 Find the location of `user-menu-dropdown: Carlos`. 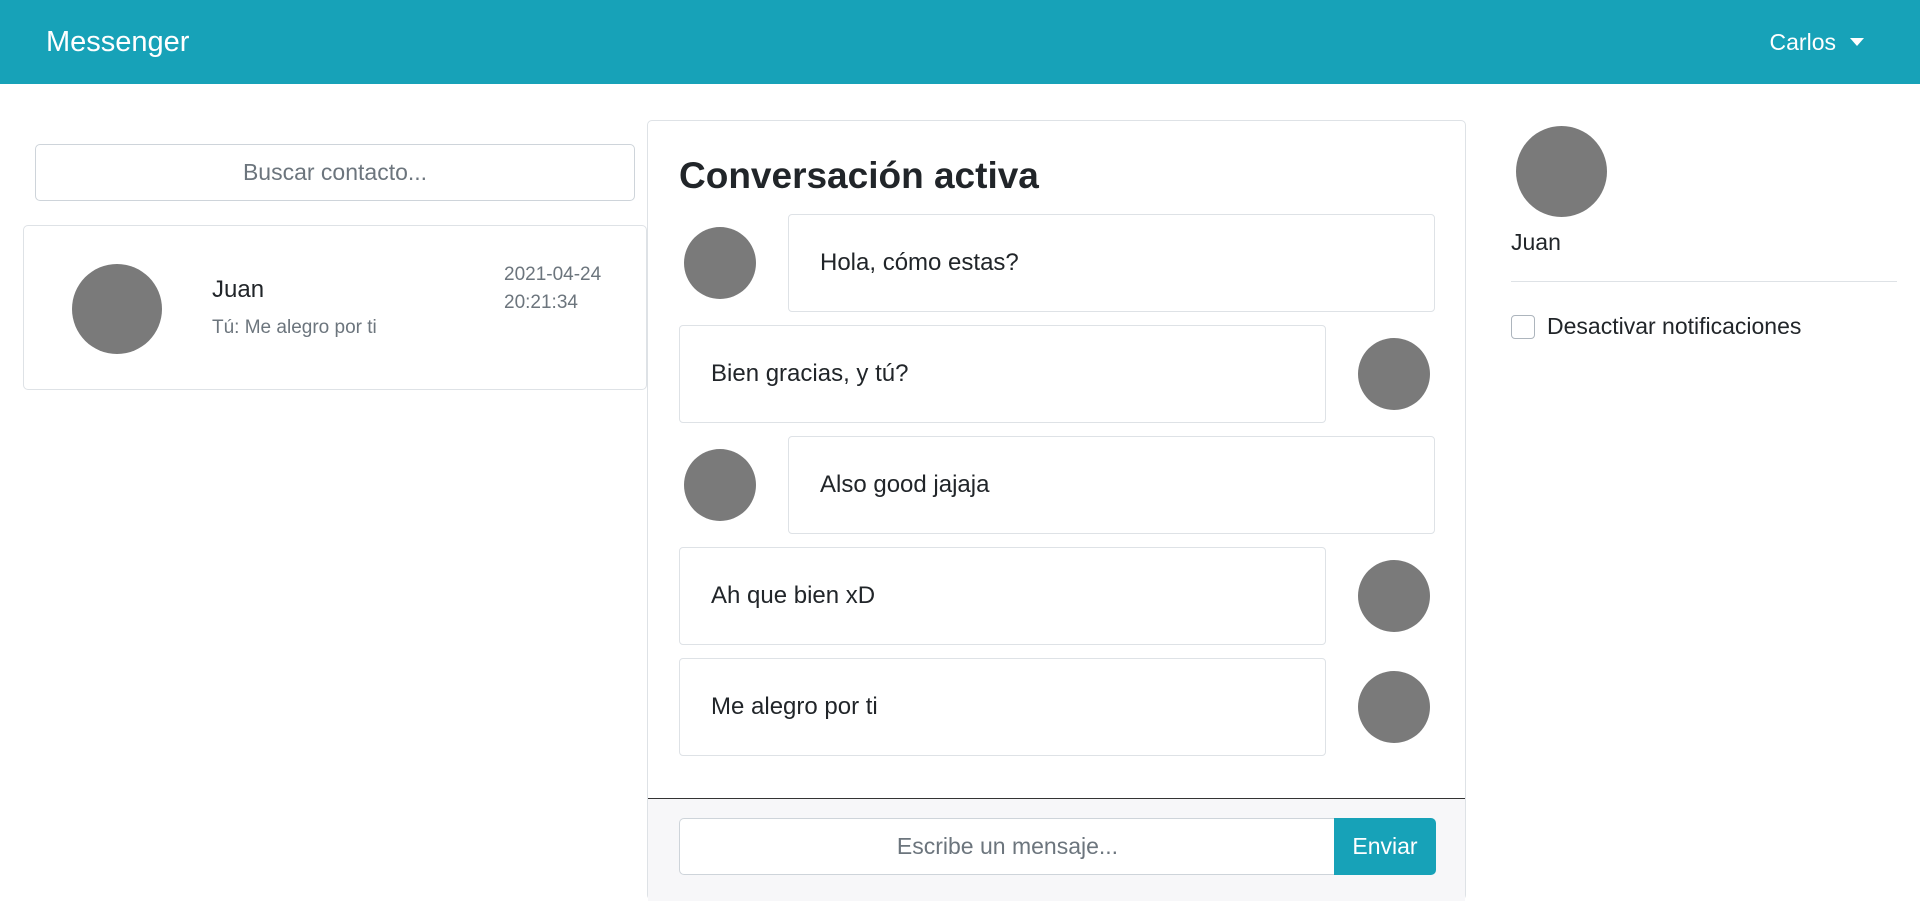

user-menu-dropdown: Carlos is located at coordinates (1817, 42).